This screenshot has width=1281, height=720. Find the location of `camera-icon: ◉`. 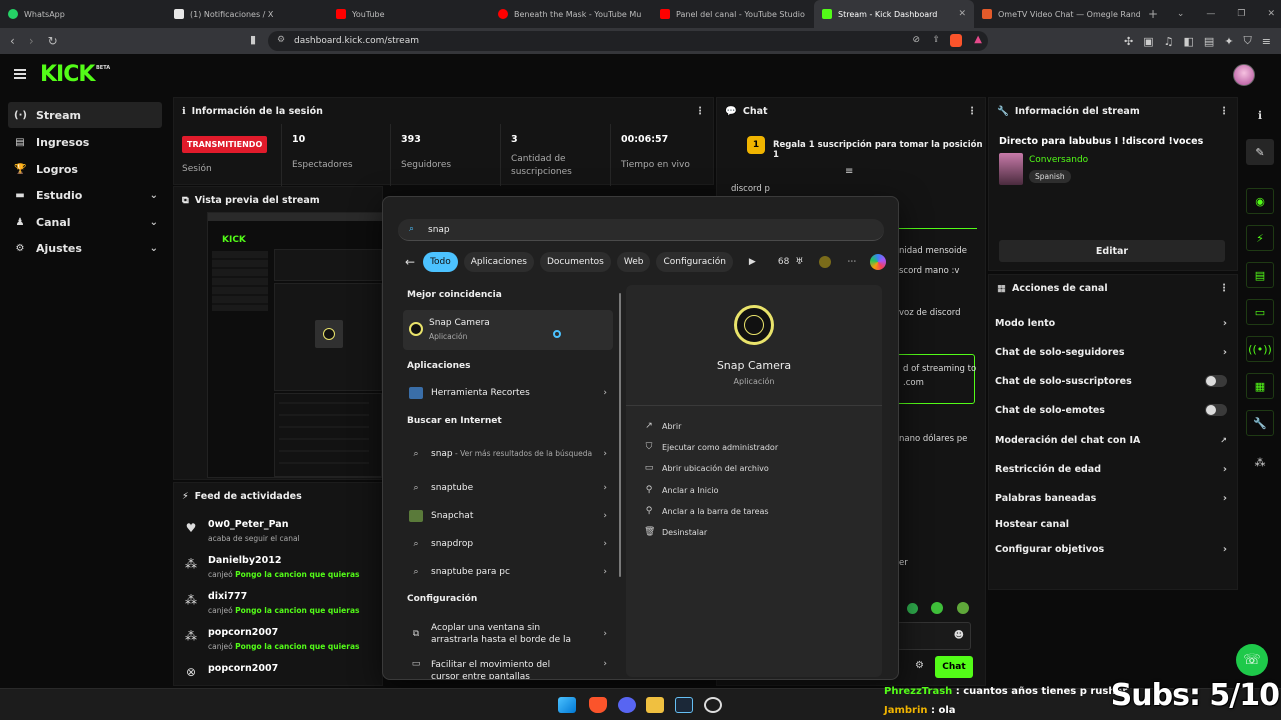

camera-icon: ◉ is located at coordinates (1260, 201).